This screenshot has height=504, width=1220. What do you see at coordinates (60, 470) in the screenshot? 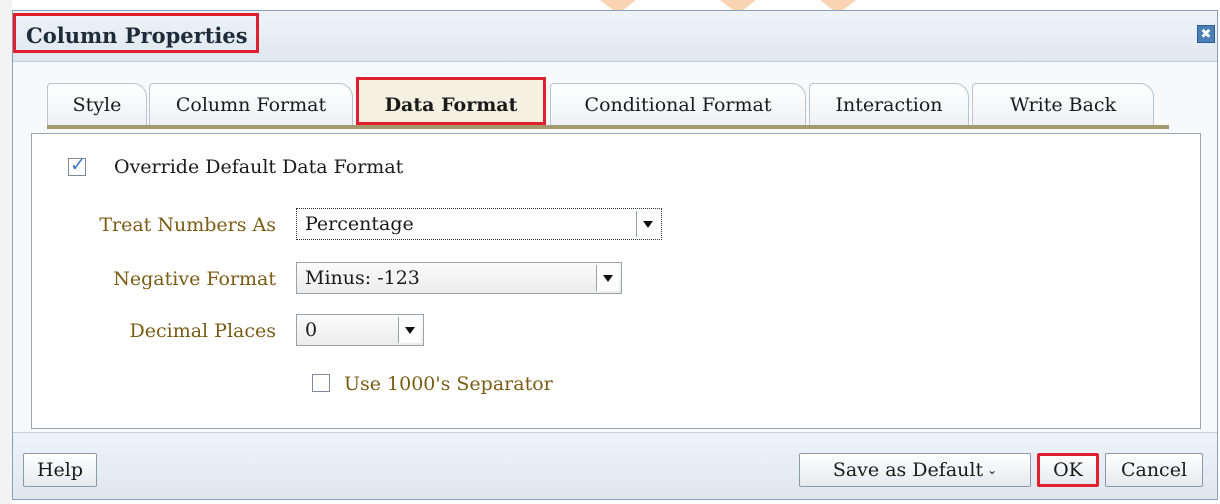
I see `help-button: Help` at bounding box center [60, 470].